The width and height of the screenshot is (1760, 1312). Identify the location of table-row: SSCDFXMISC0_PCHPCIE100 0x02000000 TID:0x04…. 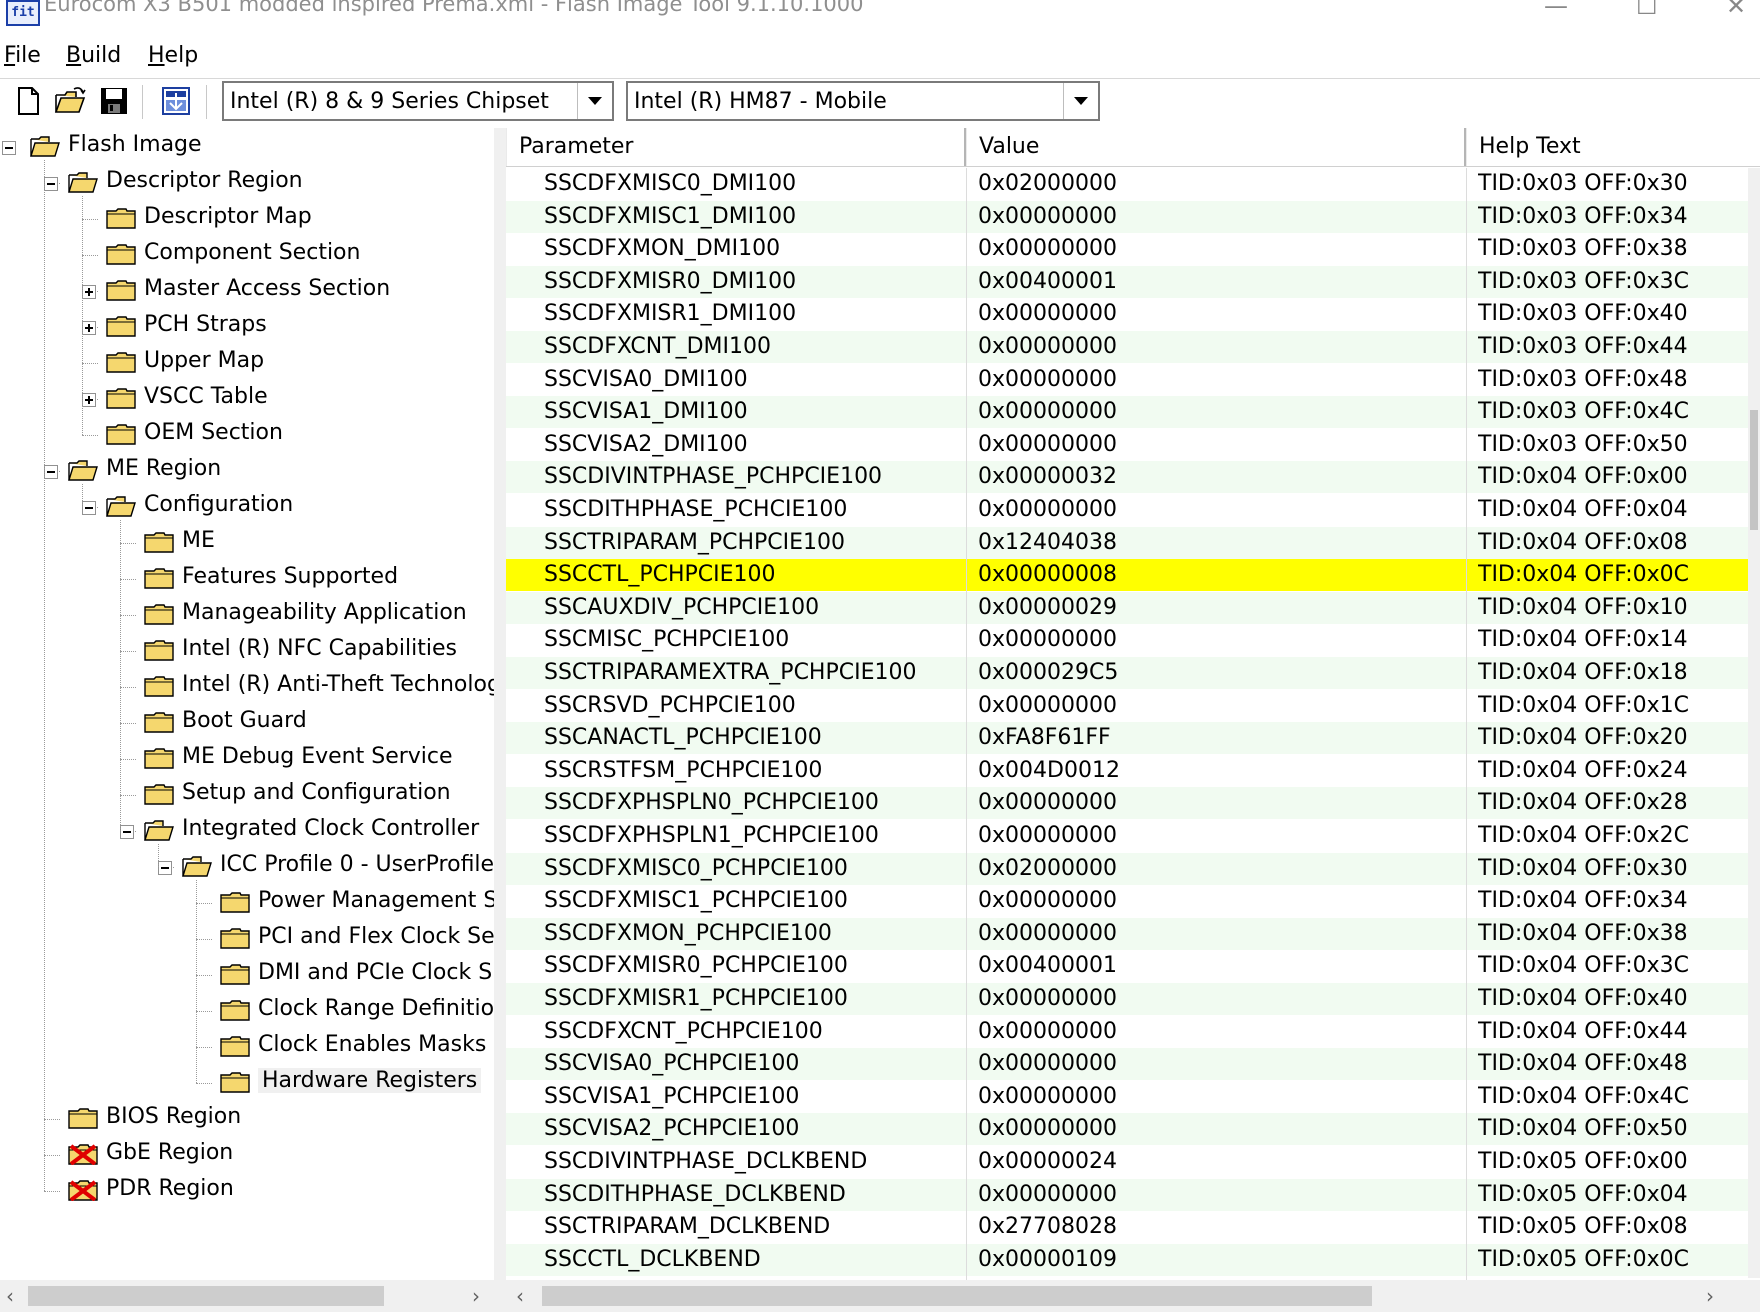
(1131, 869).